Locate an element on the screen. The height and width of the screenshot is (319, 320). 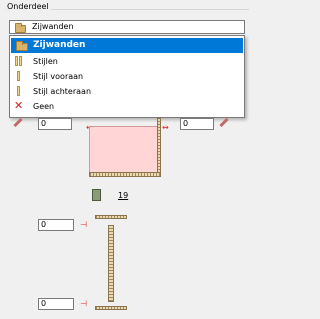
top-rail-drawing is located at coordinates (111, 217).